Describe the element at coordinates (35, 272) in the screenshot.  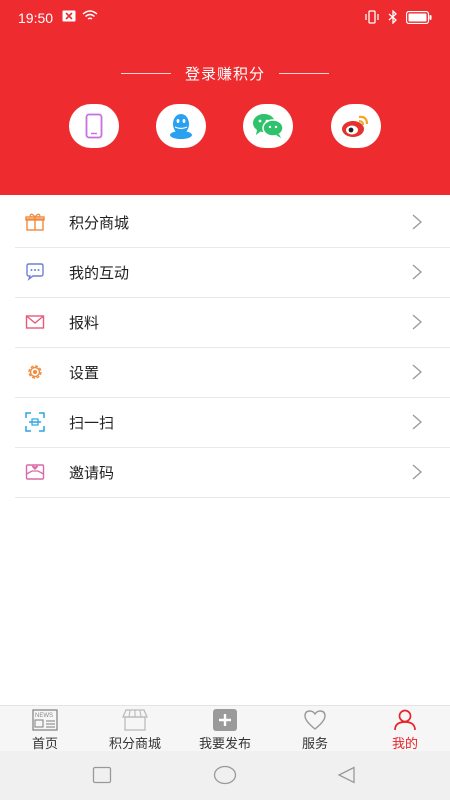
I see `chat-bubble-icon` at that location.